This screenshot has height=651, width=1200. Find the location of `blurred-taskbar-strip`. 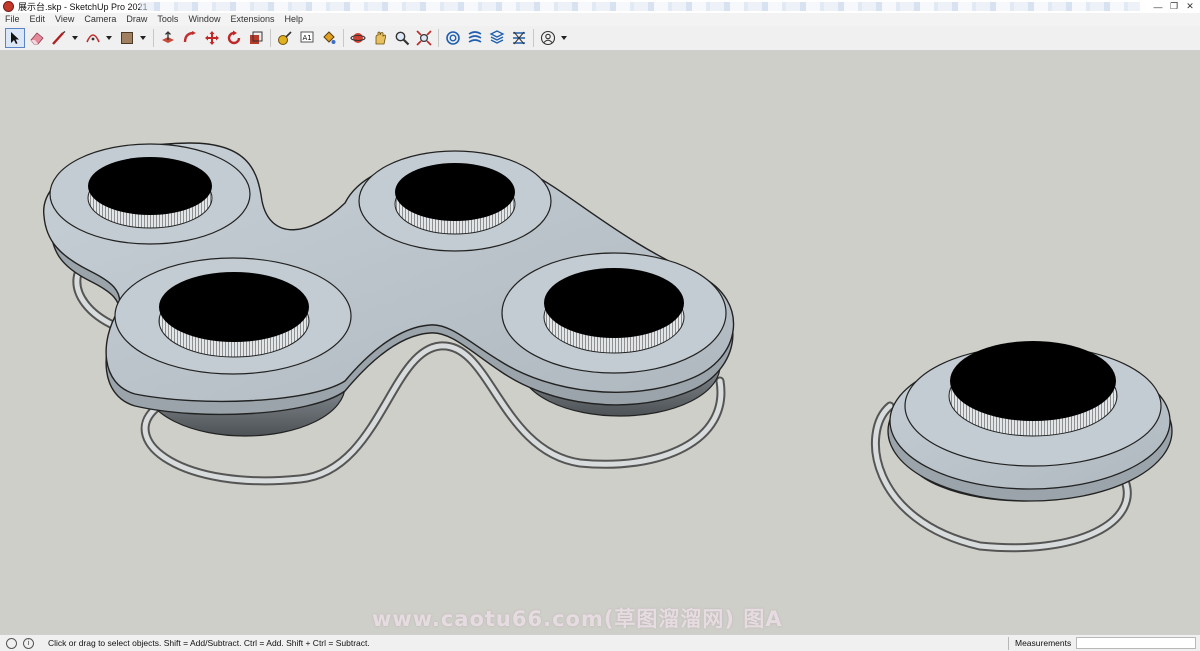

blurred-taskbar-strip is located at coordinates (640, 6).